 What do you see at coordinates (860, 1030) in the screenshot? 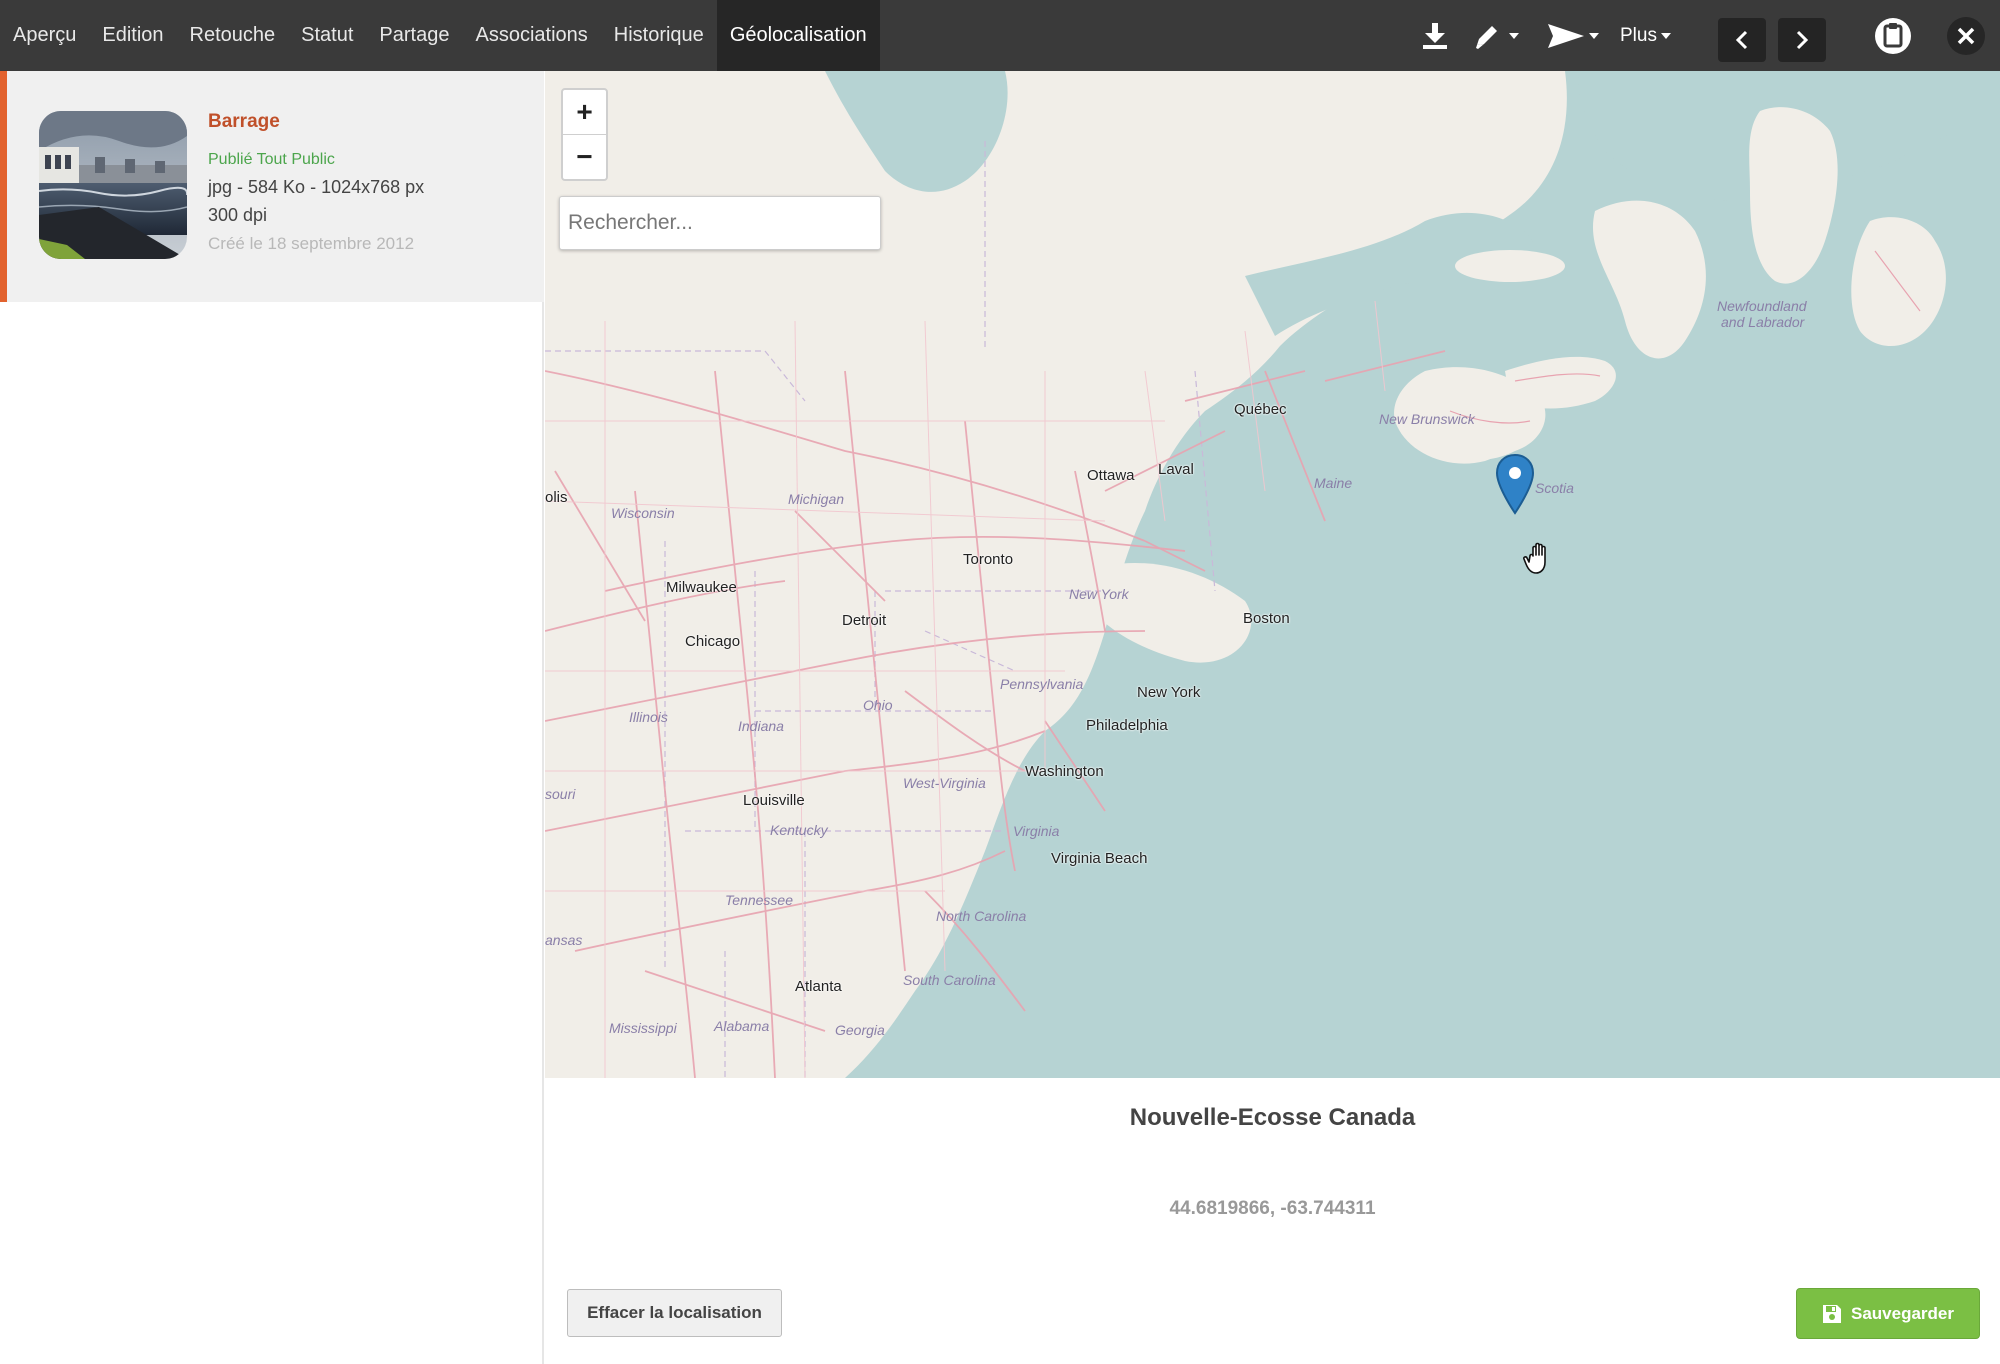
I see `map-region-label: Georgia` at bounding box center [860, 1030].